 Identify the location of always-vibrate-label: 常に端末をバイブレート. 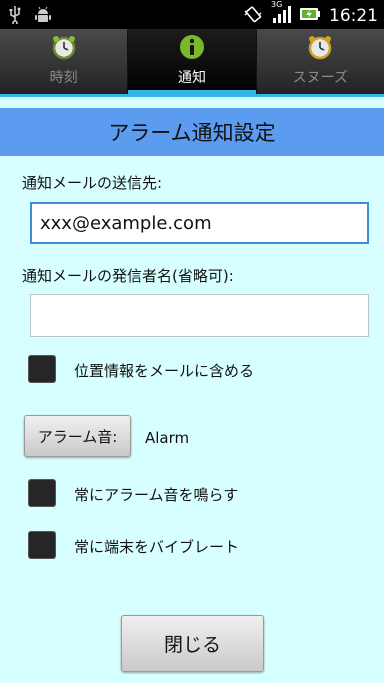
(157, 547).